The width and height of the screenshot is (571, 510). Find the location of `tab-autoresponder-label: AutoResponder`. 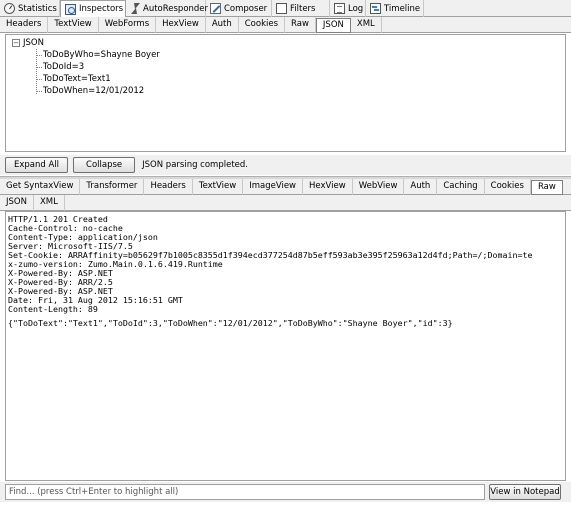

tab-autoresponder-label: AutoResponder is located at coordinates (176, 8).